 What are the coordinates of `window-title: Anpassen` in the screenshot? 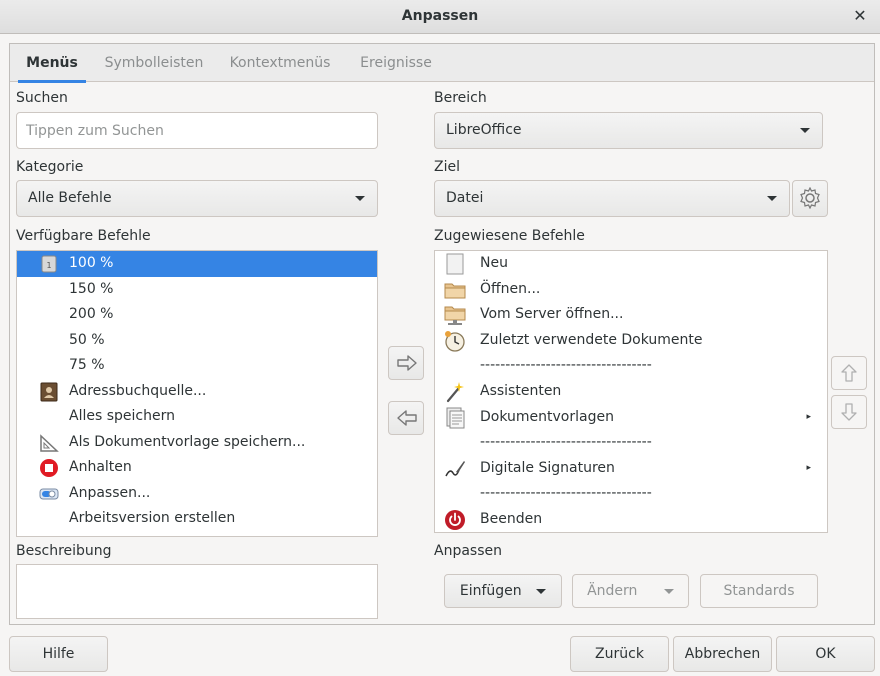 It's located at (440, 16).